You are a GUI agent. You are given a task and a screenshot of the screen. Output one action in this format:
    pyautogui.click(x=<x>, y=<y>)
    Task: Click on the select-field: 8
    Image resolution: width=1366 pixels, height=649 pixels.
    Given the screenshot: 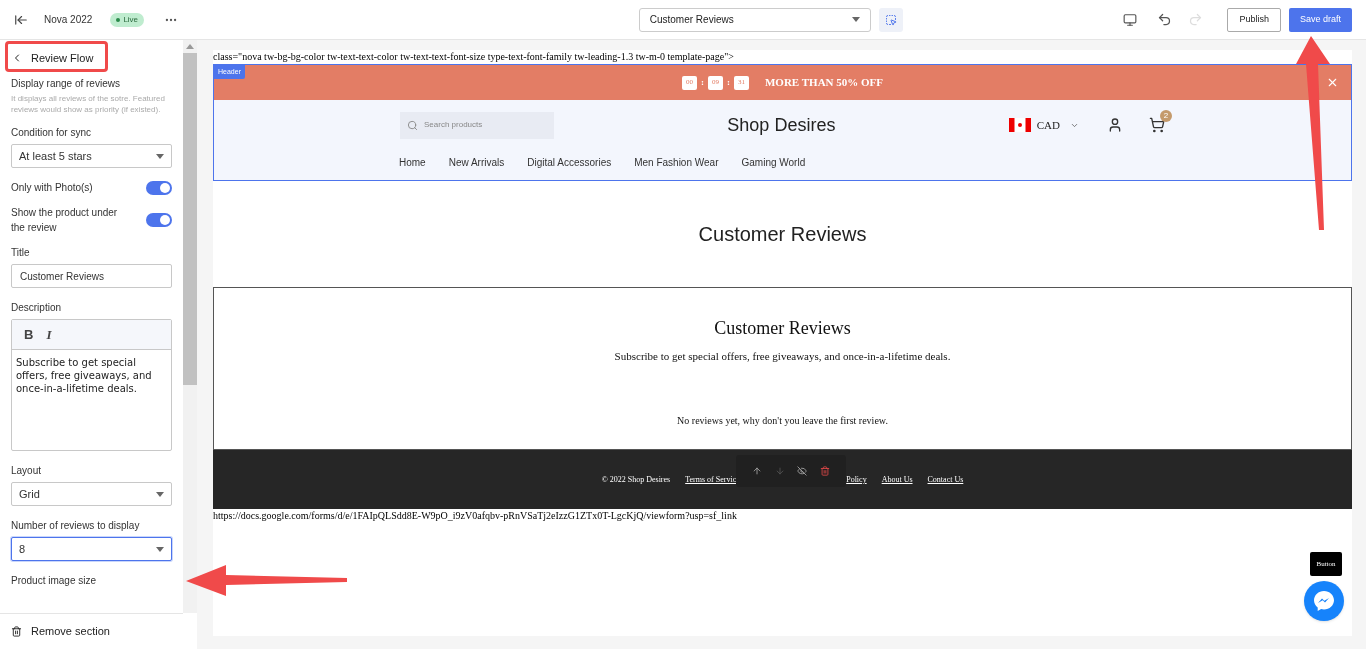 What is the action you would take?
    pyautogui.click(x=91, y=549)
    